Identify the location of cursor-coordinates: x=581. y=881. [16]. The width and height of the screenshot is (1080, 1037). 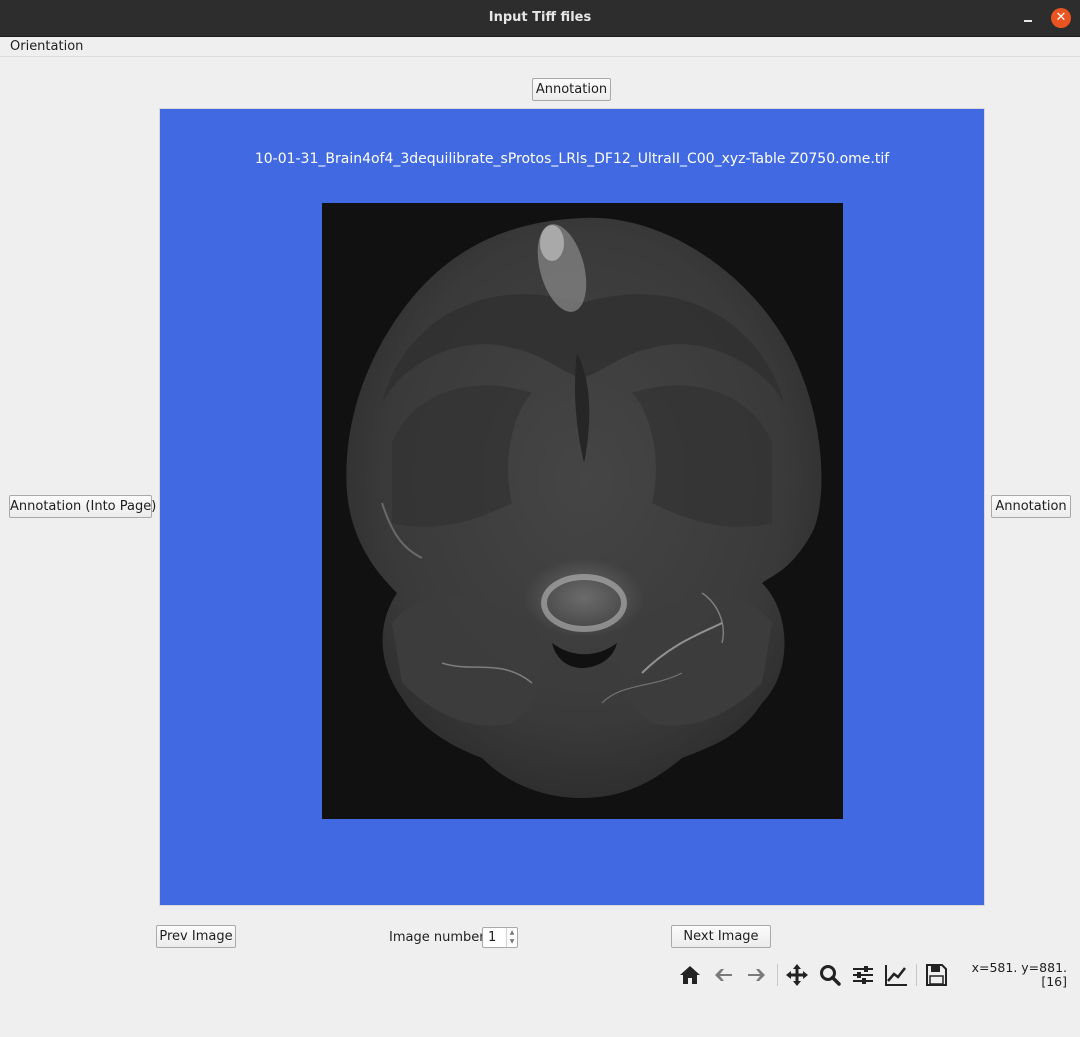
(1019, 975).